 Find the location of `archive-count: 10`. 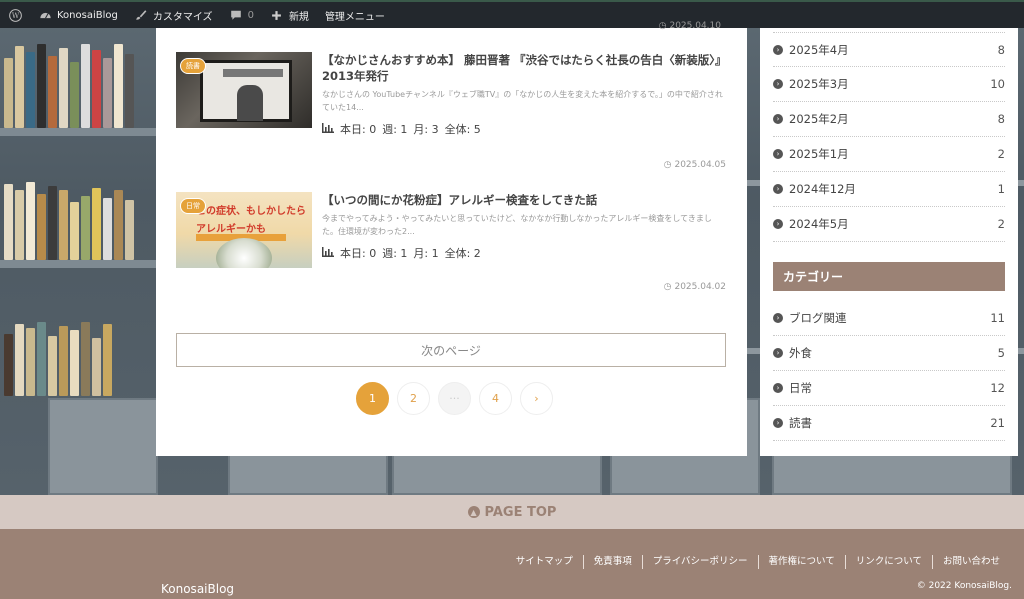

archive-count: 10 is located at coordinates (997, 84).